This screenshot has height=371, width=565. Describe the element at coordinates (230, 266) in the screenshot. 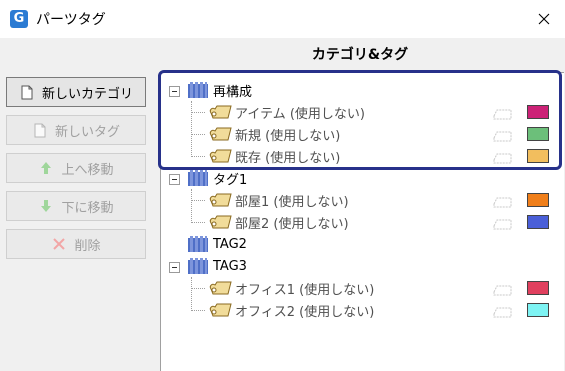

I see `category-row: TAG3` at that location.